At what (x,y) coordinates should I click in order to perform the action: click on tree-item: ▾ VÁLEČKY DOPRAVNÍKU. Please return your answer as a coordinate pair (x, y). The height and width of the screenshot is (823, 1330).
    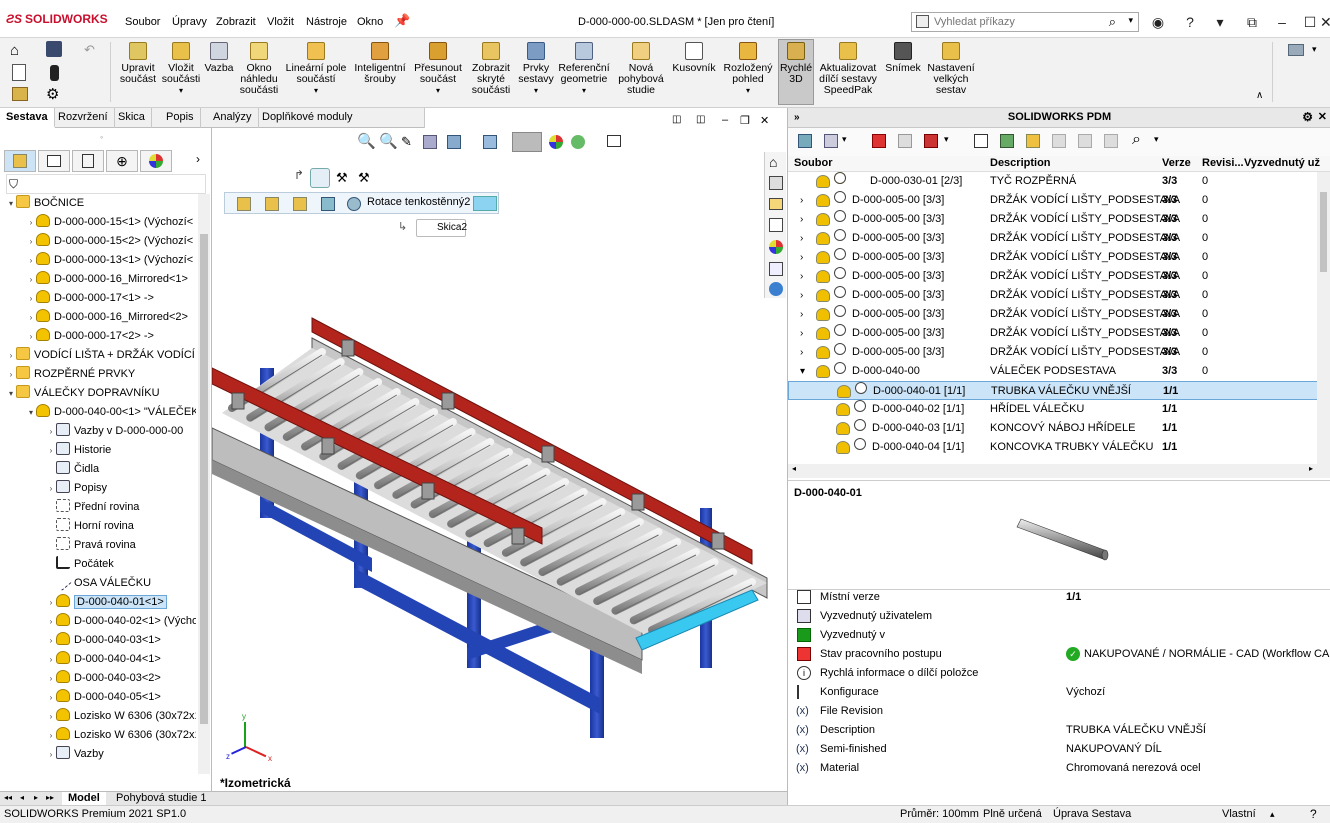
    Looking at the image, I should click on (83, 393).